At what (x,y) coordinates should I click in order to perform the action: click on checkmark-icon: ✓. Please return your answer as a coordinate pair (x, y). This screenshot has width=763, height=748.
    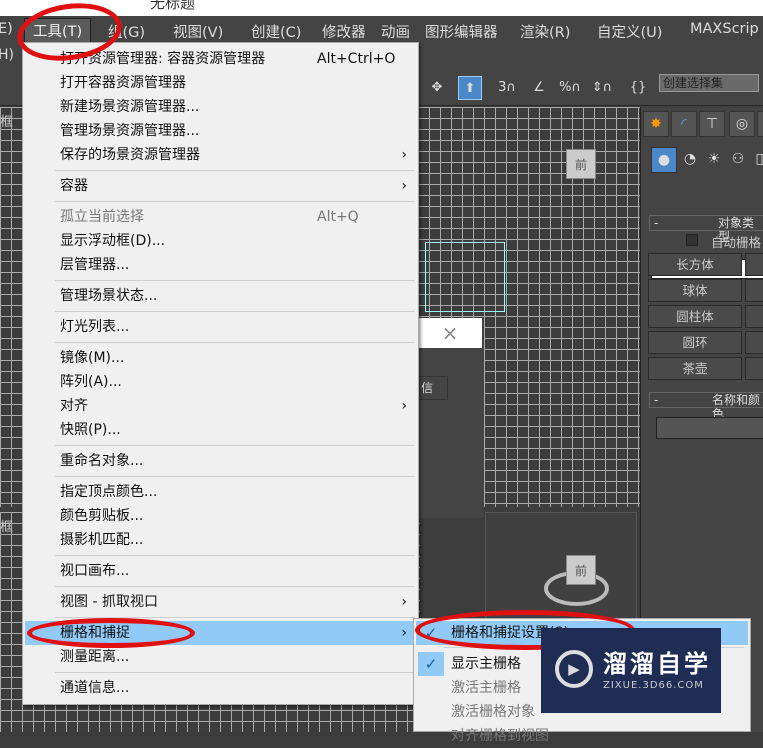
    Looking at the image, I should click on (431, 664).